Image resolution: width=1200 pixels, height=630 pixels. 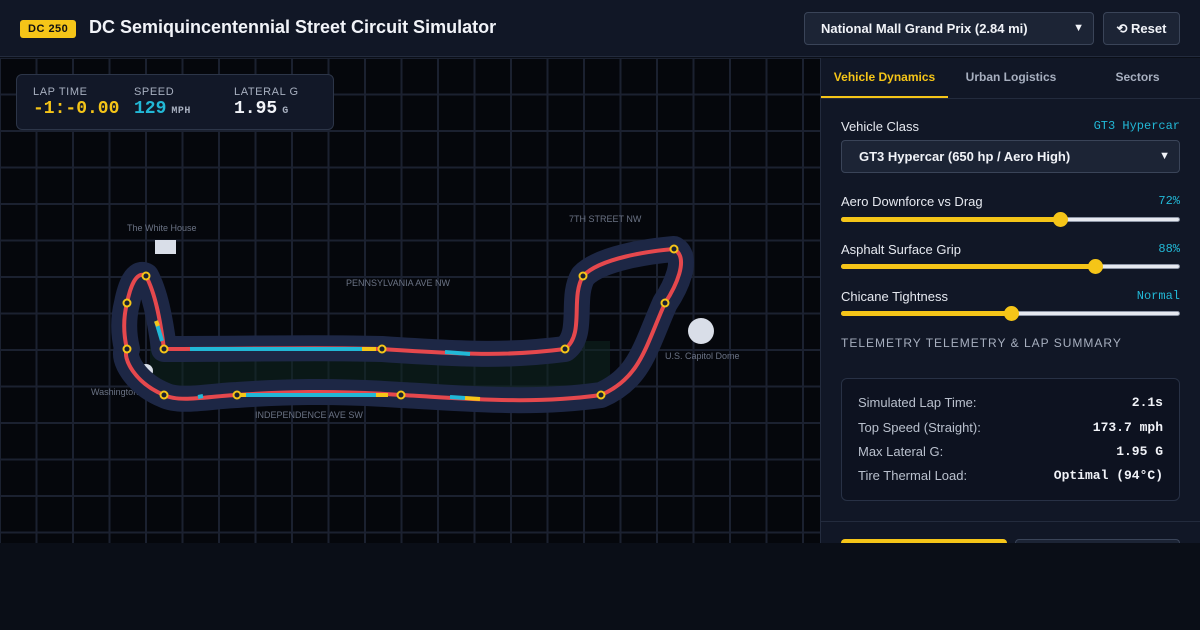 I want to click on grip-value: 88%, so click(x=1169, y=249).